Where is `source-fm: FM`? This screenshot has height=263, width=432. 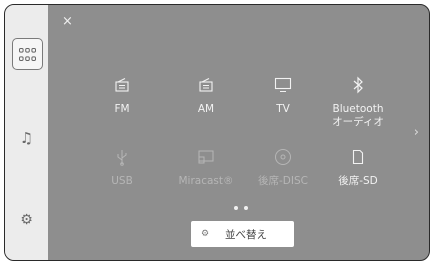
source-fm: FM is located at coordinates (122, 94).